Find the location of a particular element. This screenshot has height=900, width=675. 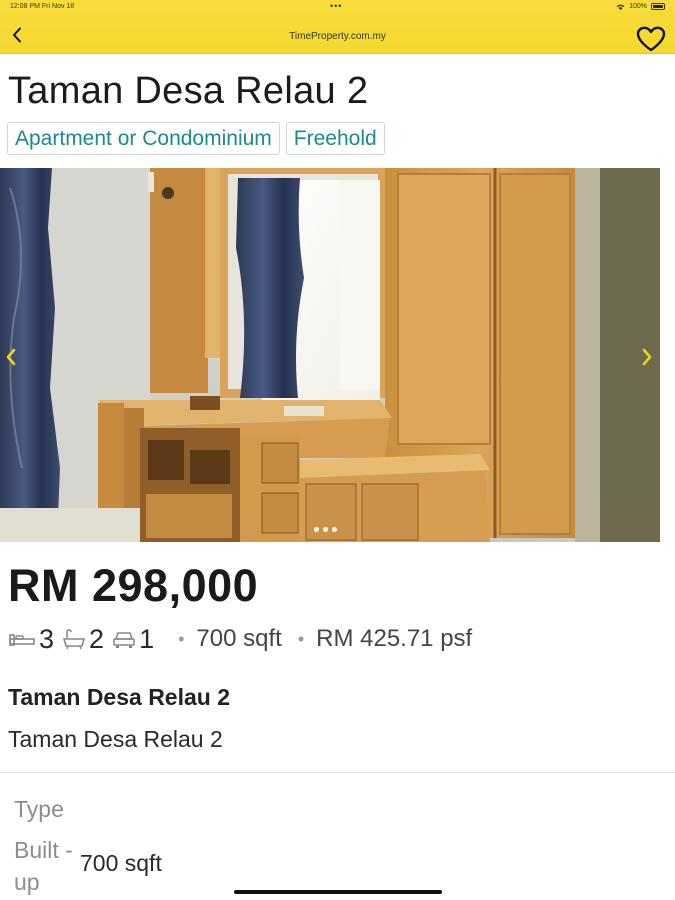

carousel-next-button is located at coordinates (647, 357).